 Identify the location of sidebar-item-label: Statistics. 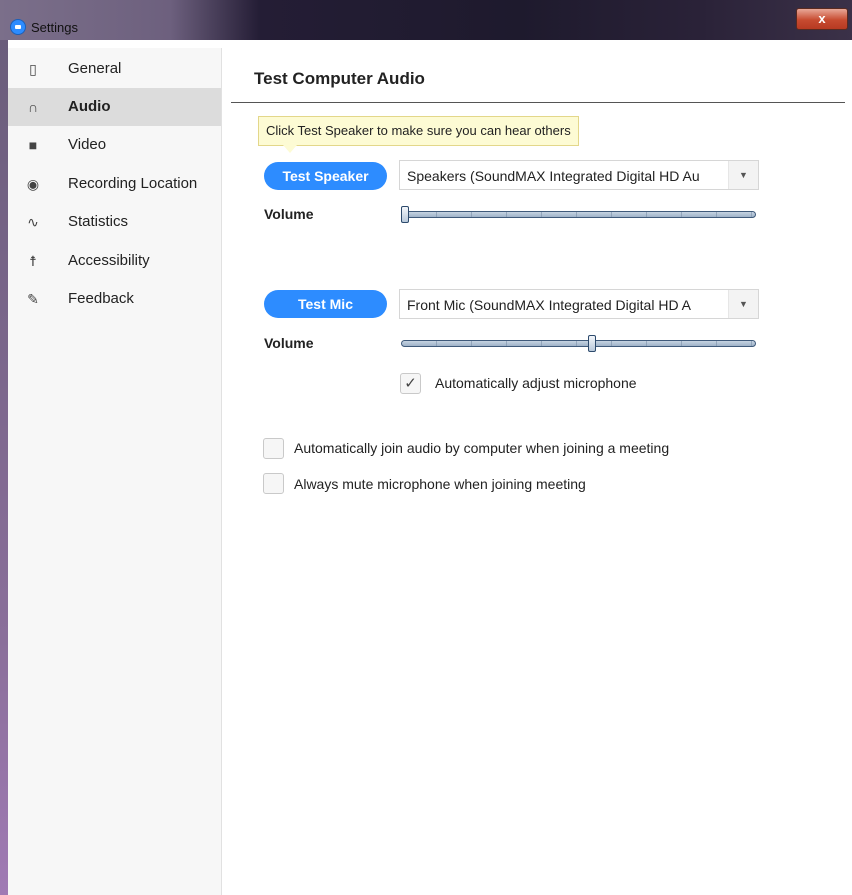
(98, 221).